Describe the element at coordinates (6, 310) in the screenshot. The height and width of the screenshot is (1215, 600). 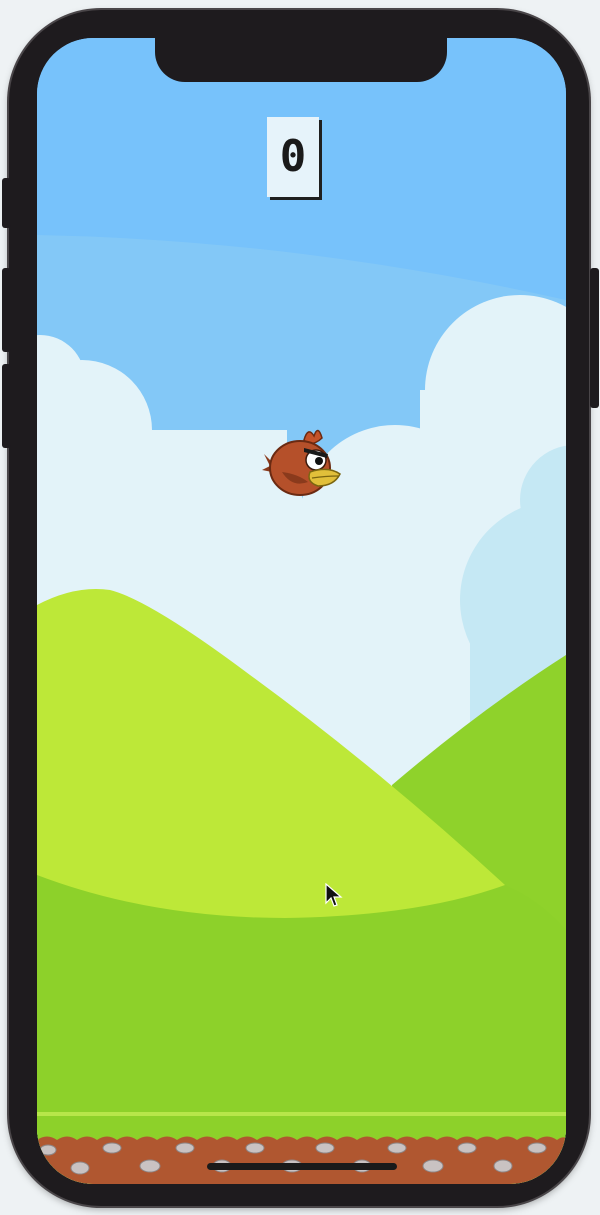
I see `volume-up-button` at that location.